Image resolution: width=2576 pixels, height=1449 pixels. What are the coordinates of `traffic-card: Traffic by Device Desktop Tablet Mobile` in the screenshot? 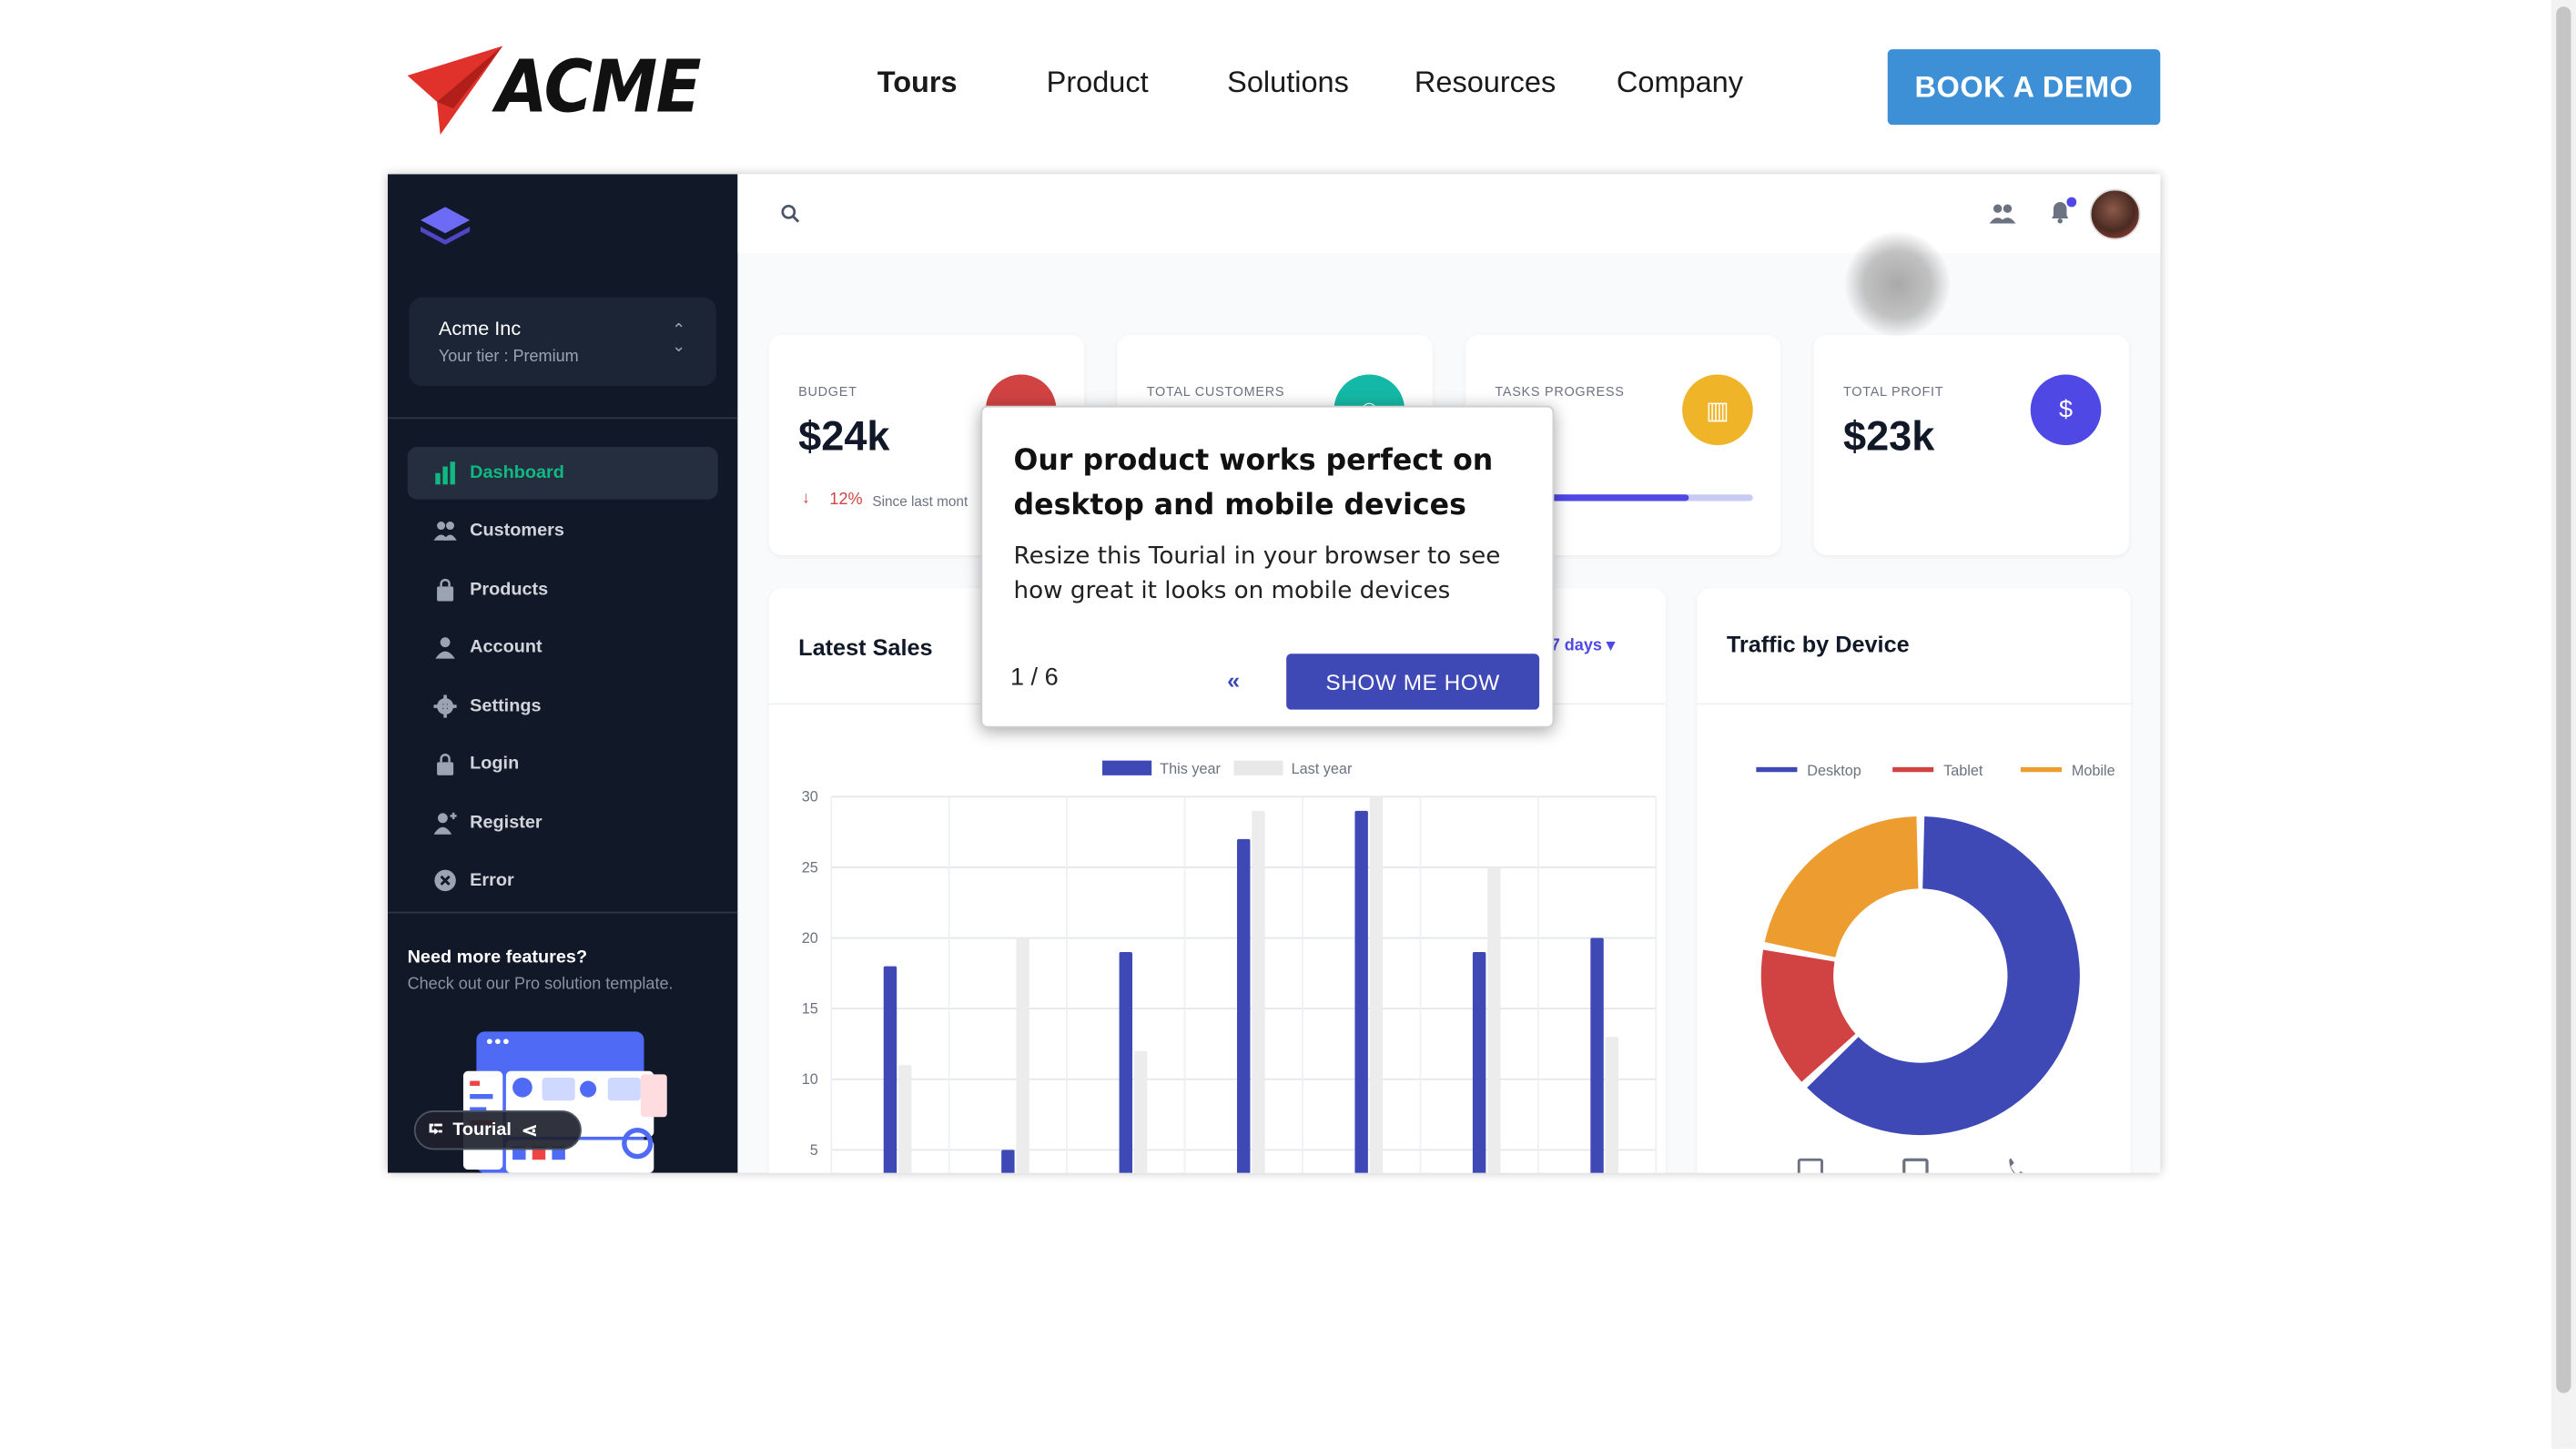 It's located at (1914, 880).